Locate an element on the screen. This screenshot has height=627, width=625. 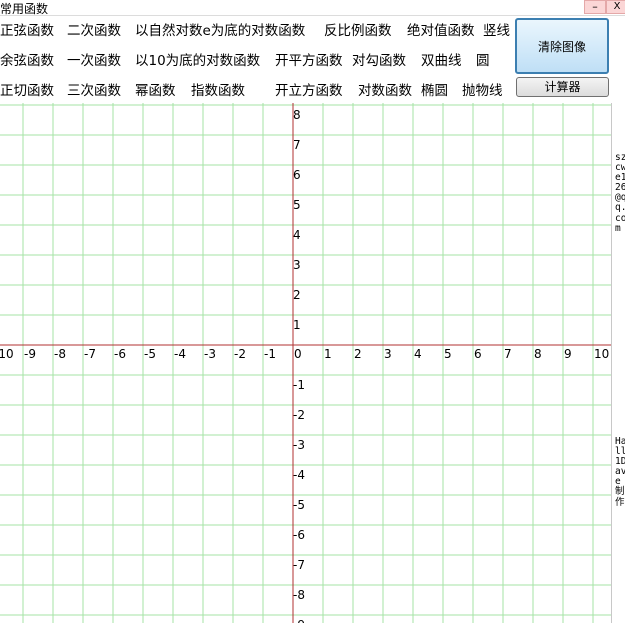
x-tick-label: 10 is located at coordinates (601, 354).